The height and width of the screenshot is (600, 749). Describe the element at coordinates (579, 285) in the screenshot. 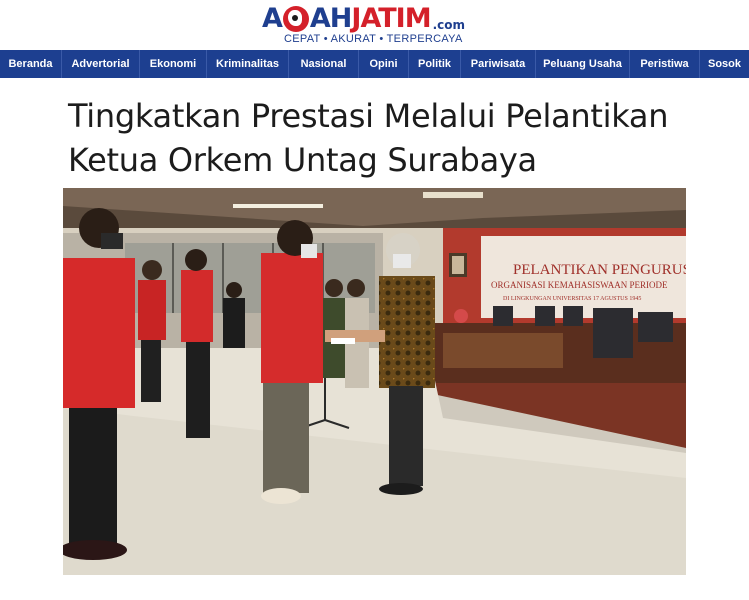

I see `banner-text-line2: ORGANISASI KEMAHASISWAAN PERIODE` at that location.